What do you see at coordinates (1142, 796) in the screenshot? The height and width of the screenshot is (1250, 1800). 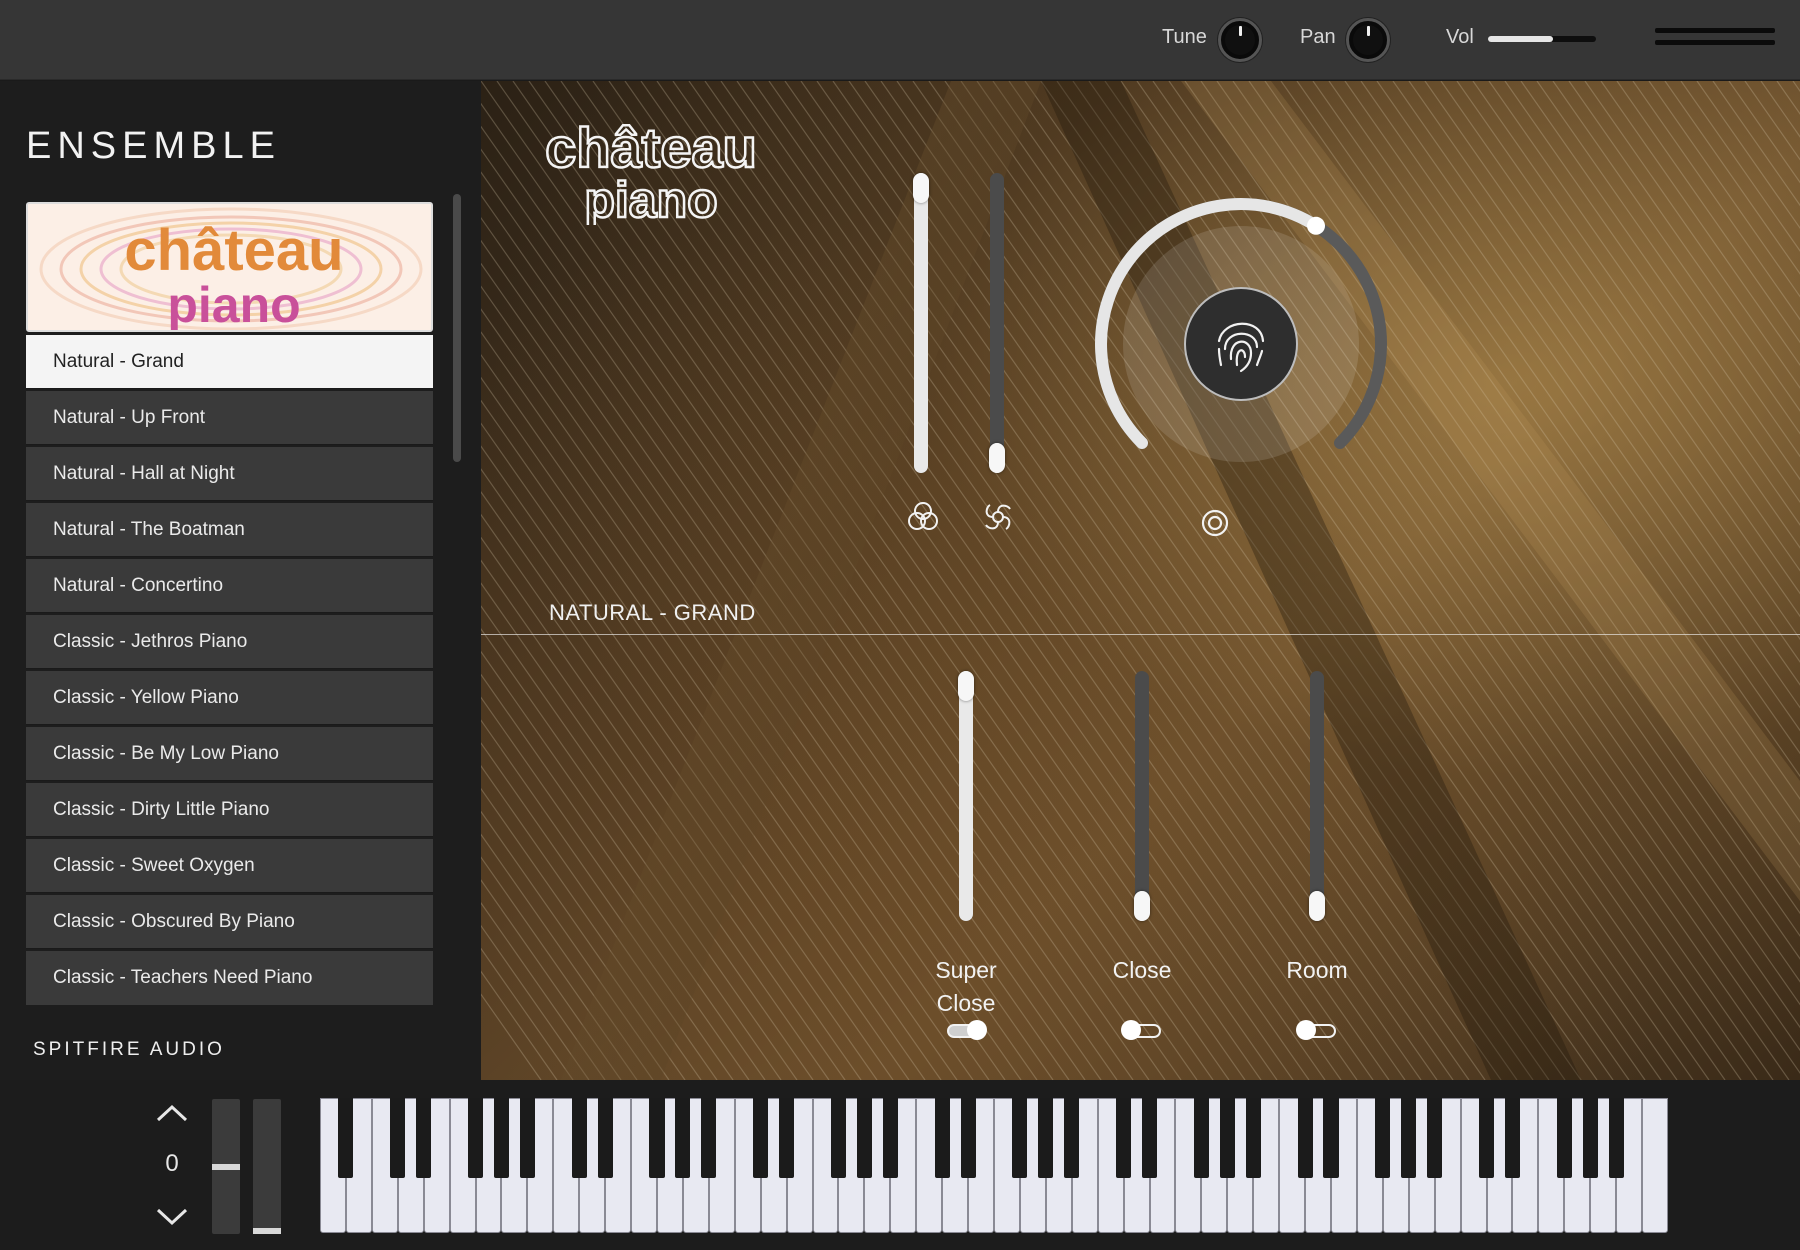 I see `close-slider` at bounding box center [1142, 796].